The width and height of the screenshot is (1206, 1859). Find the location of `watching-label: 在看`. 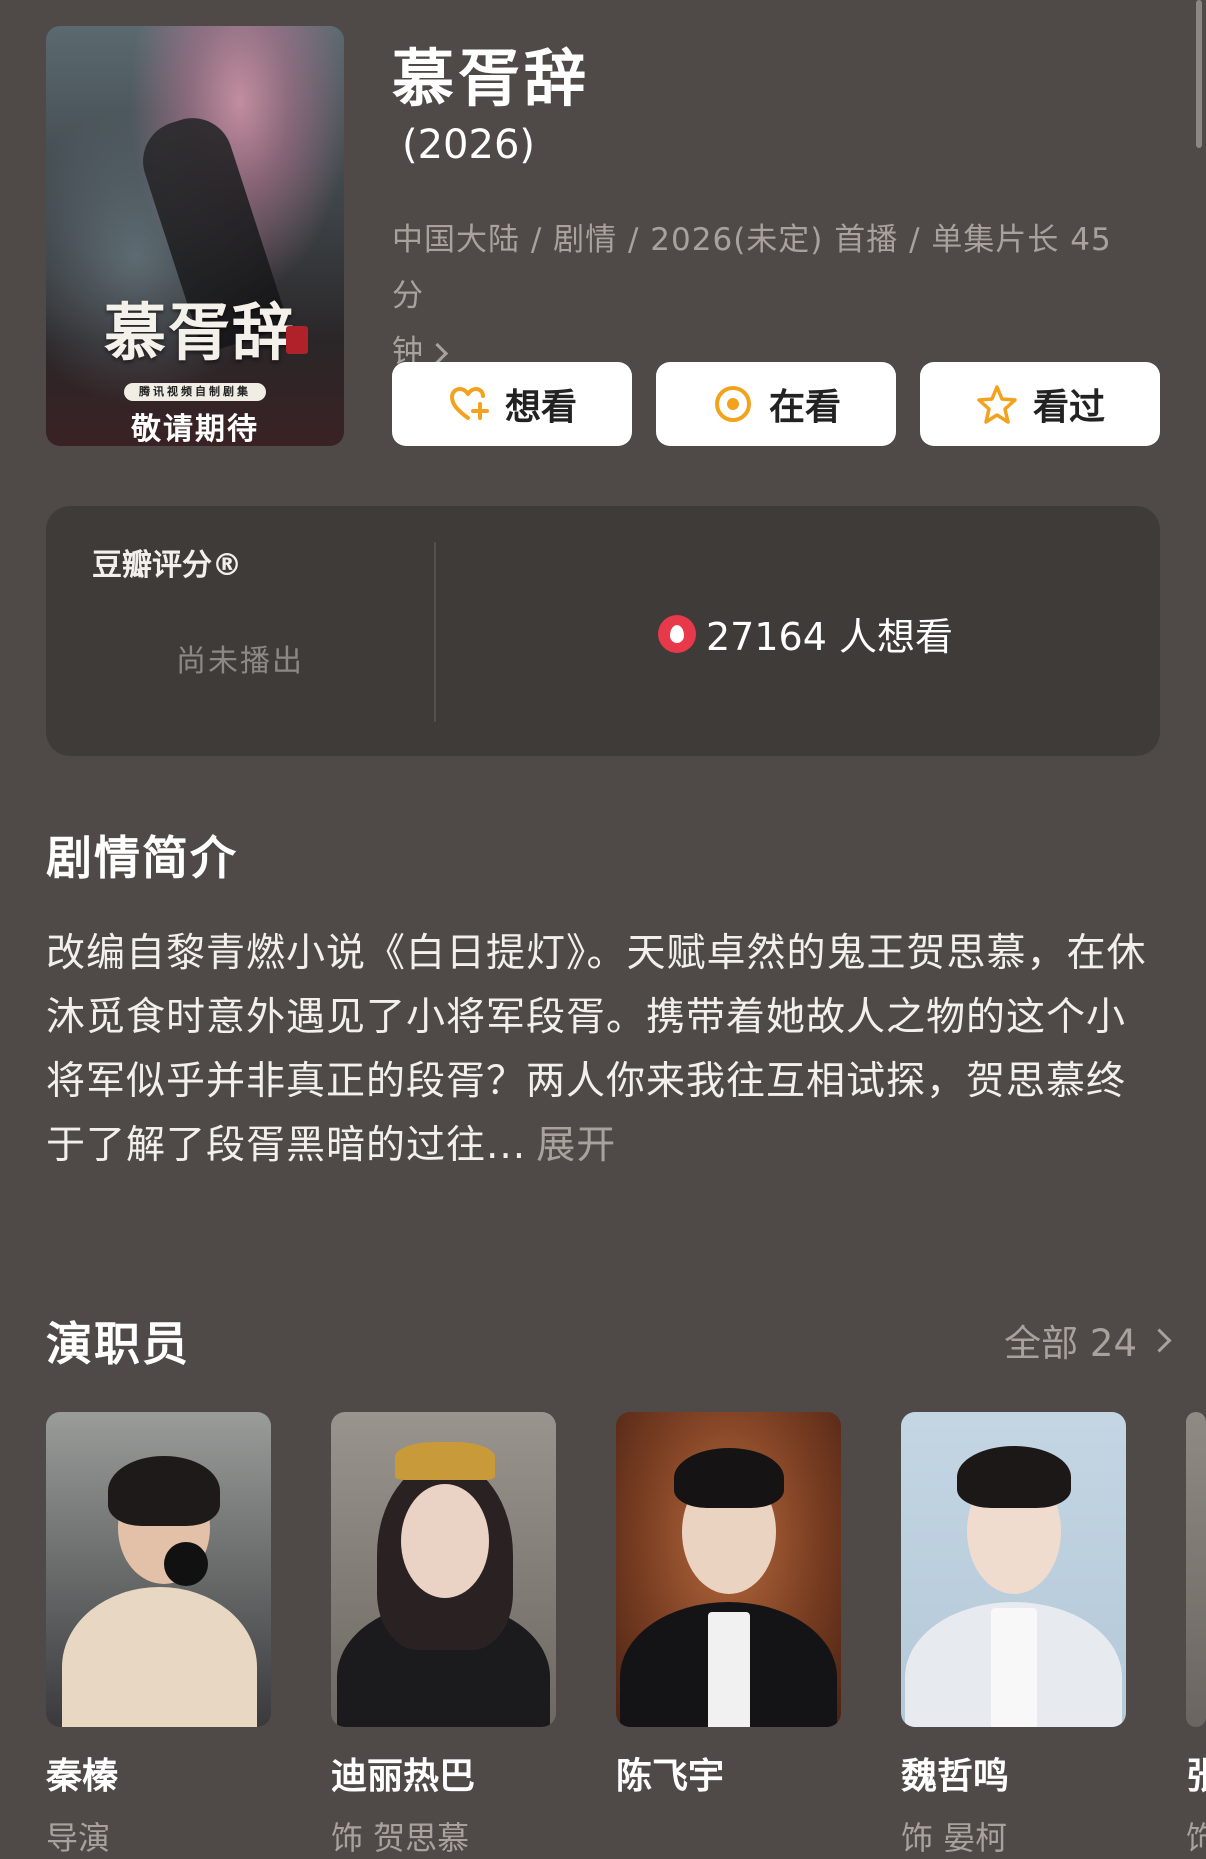

watching-label: 在看 is located at coordinates (804, 407).